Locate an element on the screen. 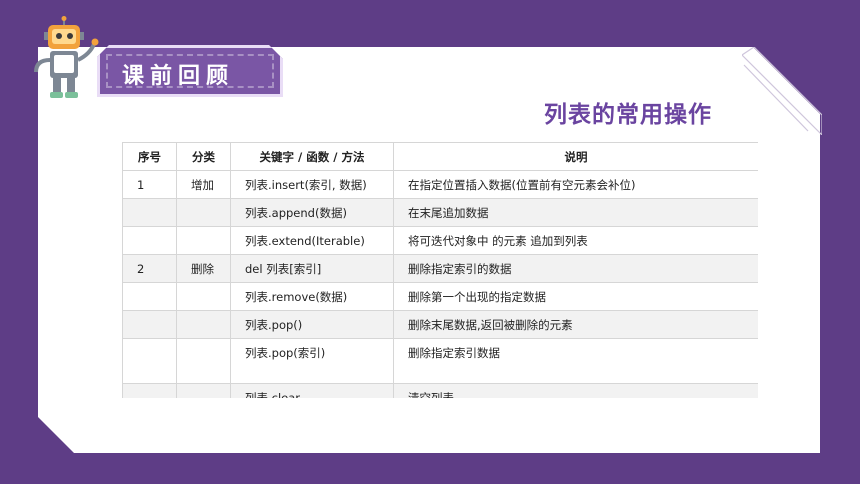  cell-keyword: 列表.append(数据) is located at coordinates (312, 212).